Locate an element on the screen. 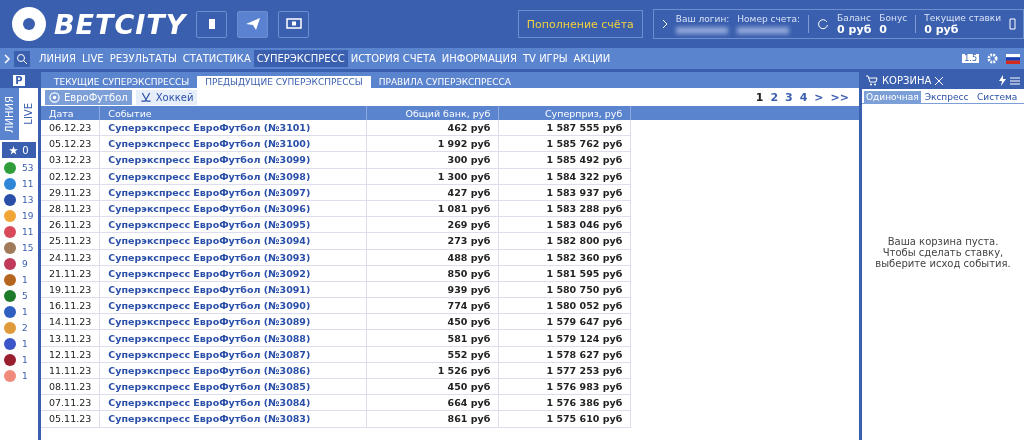 Image resolution: width=1024 pixels, height=440 pixels. bank-cell: 939 руб is located at coordinates (432, 289).